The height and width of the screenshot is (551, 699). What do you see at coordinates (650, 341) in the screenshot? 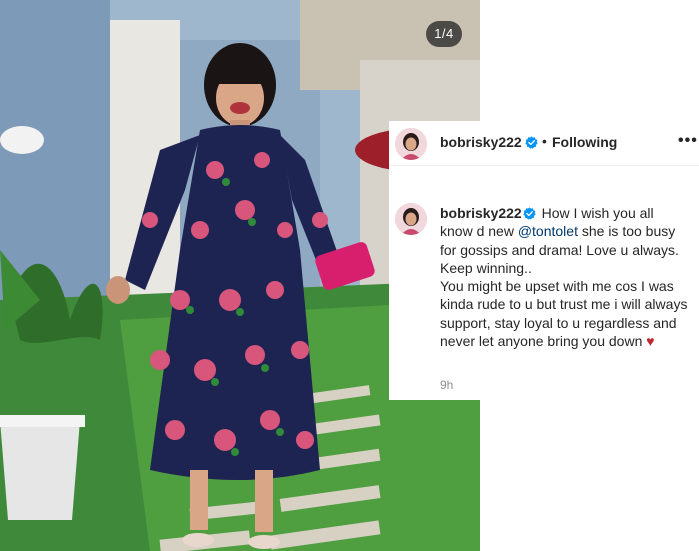
I see `heart-emoji-icon: ♥` at bounding box center [650, 341].